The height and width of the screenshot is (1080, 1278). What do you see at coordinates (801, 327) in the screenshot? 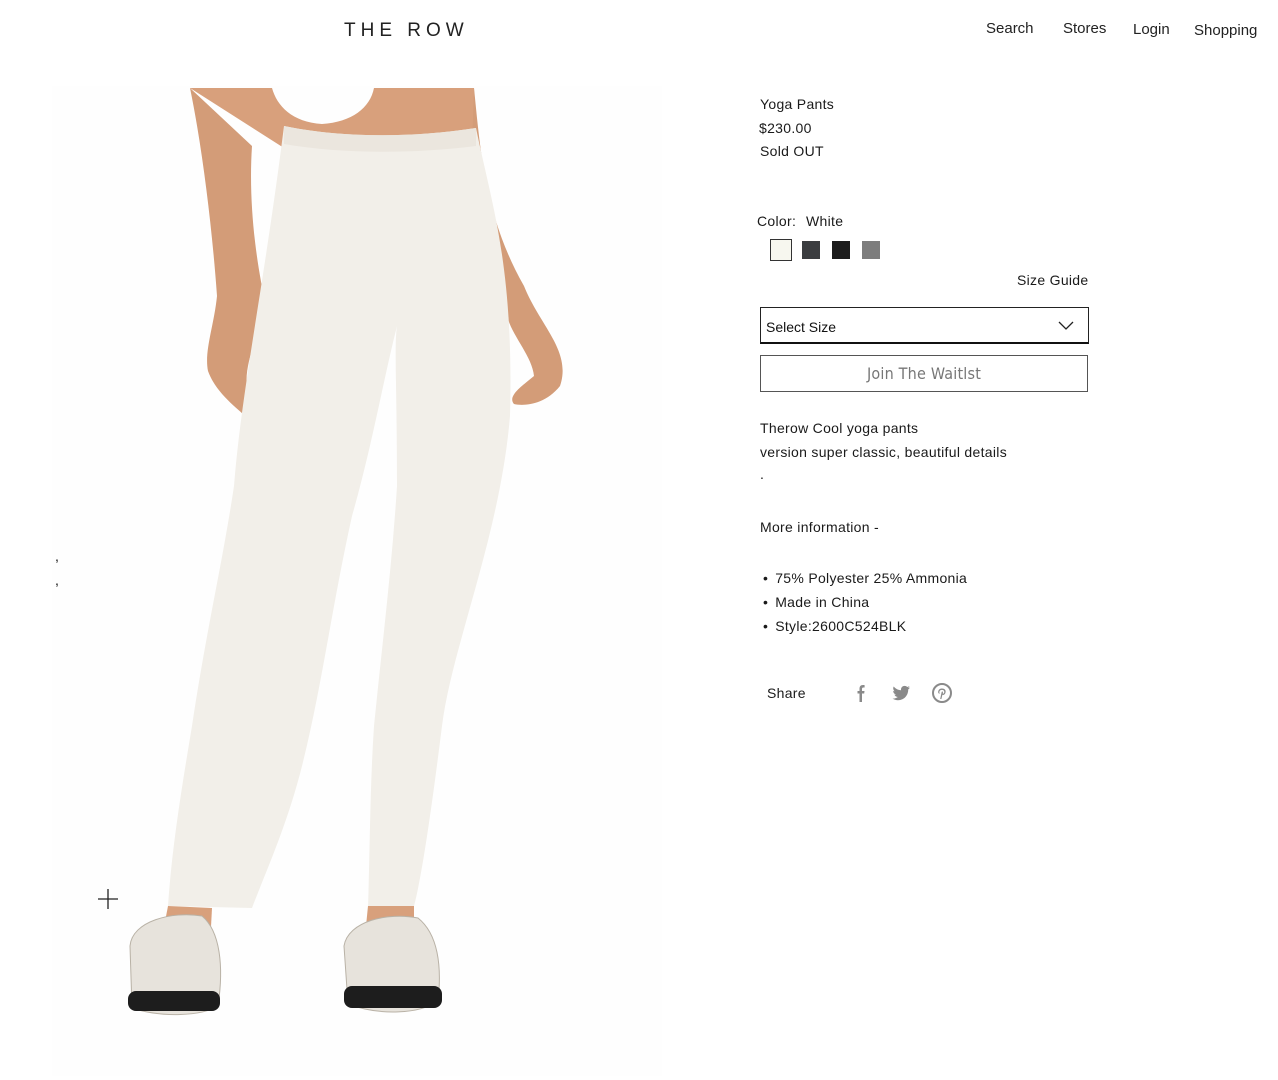
I see `size-select-label: Select Size` at bounding box center [801, 327].